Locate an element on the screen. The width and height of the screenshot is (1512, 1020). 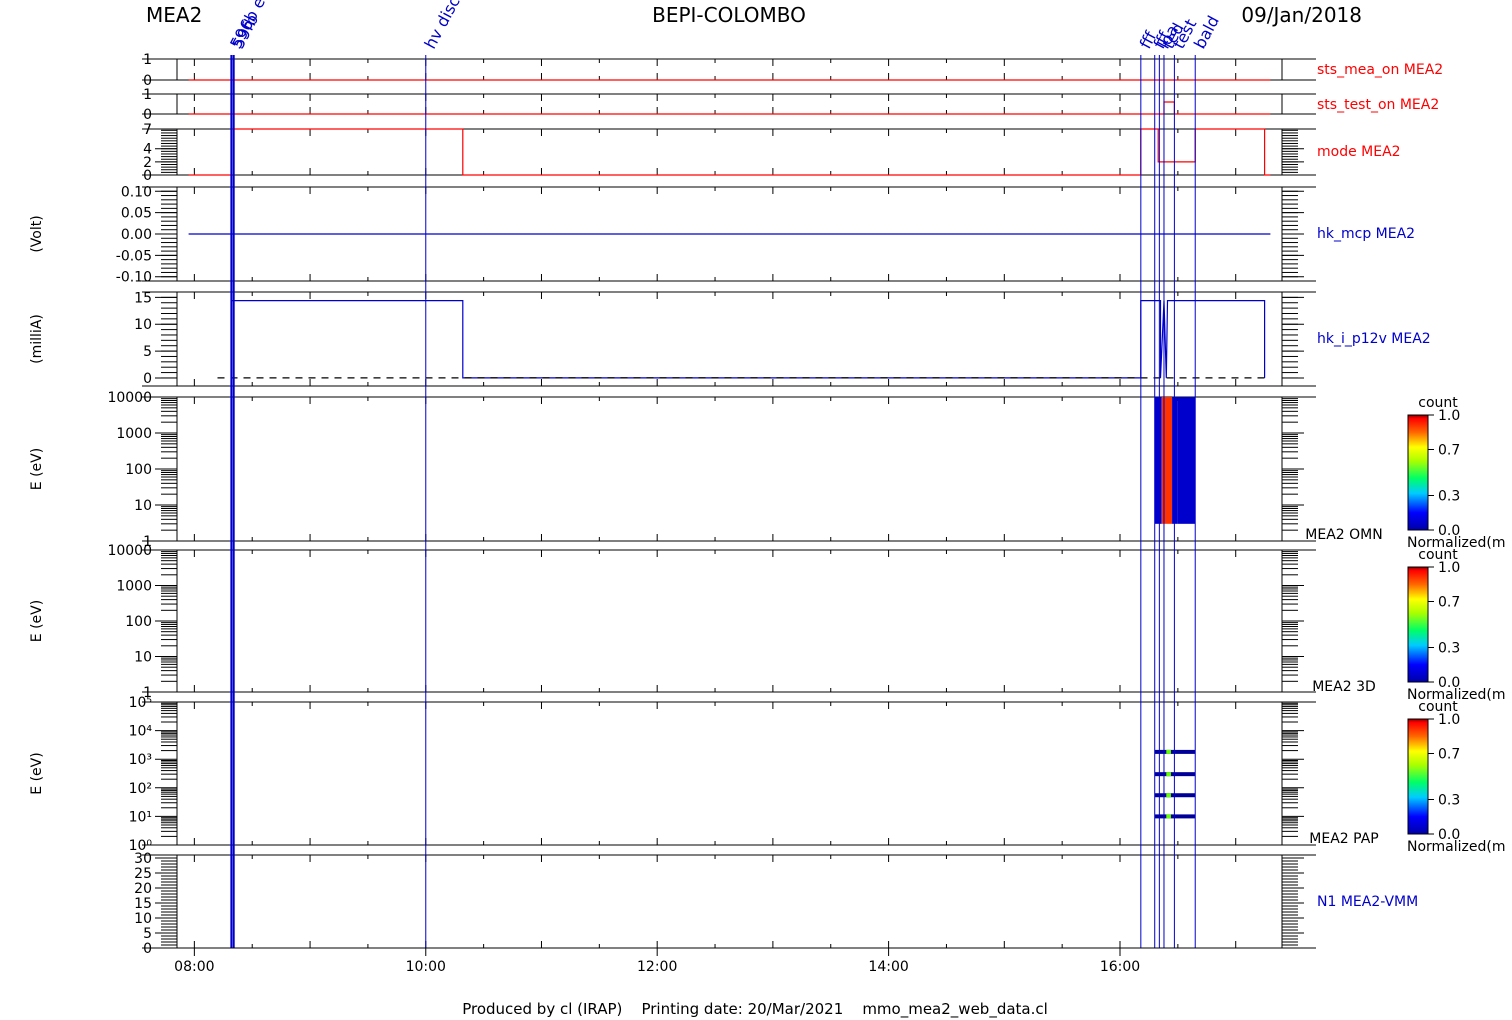
y-tick-label: -0.05 is located at coordinates (134, 256).